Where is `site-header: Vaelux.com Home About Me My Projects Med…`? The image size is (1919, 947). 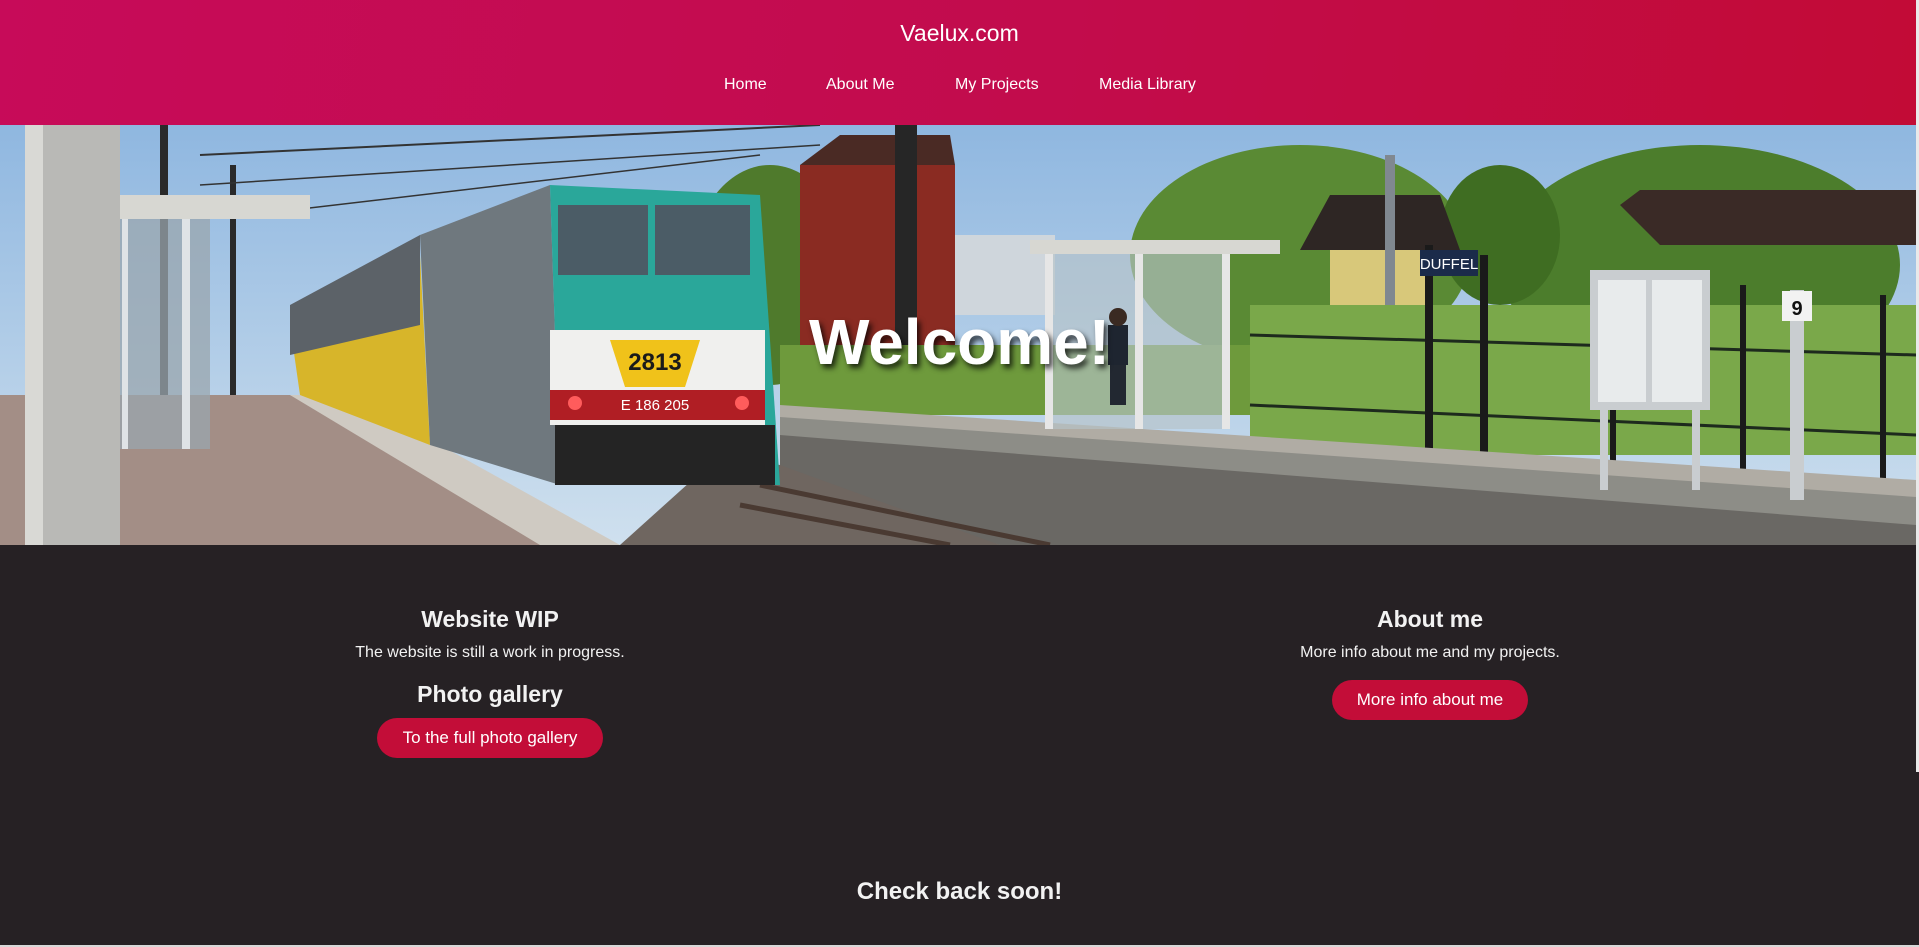 site-header: Vaelux.com Home About Me My Projects Med… is located at coordinates (958, 62).